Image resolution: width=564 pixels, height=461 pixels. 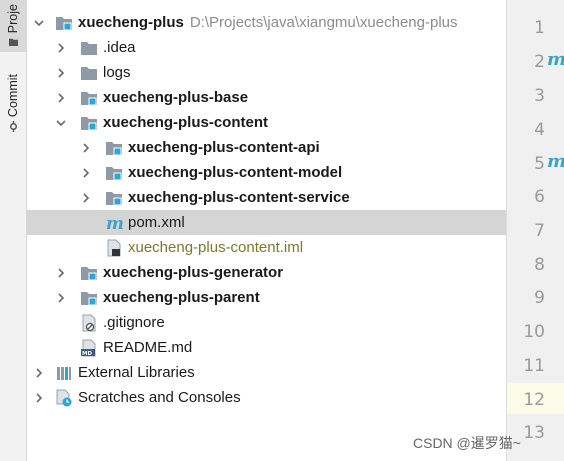 I want to click on tree-row-pom: m pom.xml, so click(x=266, y=222).